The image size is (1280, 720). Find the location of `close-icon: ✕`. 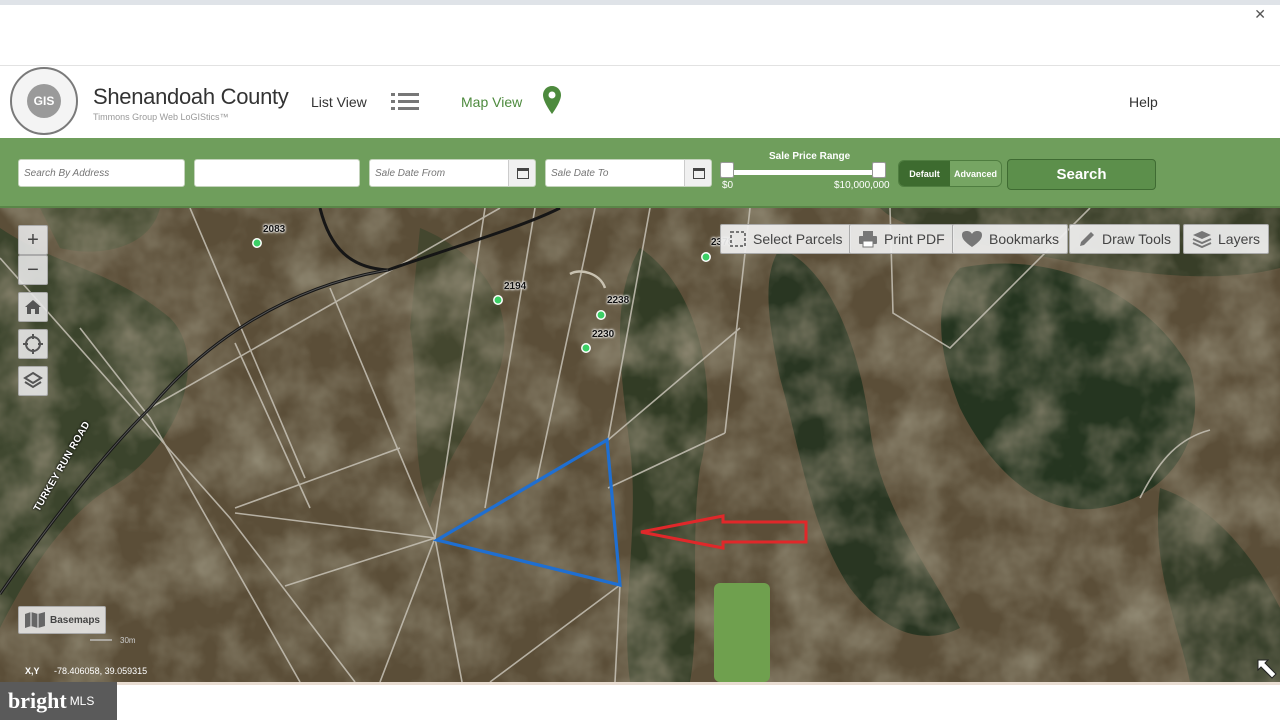

close-icon: ✕ is located at coordinates (1260, 14).